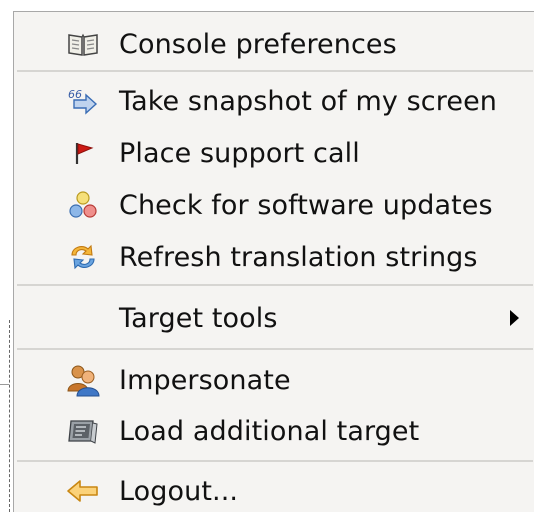 This screenshot has width=534, height=512. I want to click on snapshot-icon: 66, so click(83, 101).